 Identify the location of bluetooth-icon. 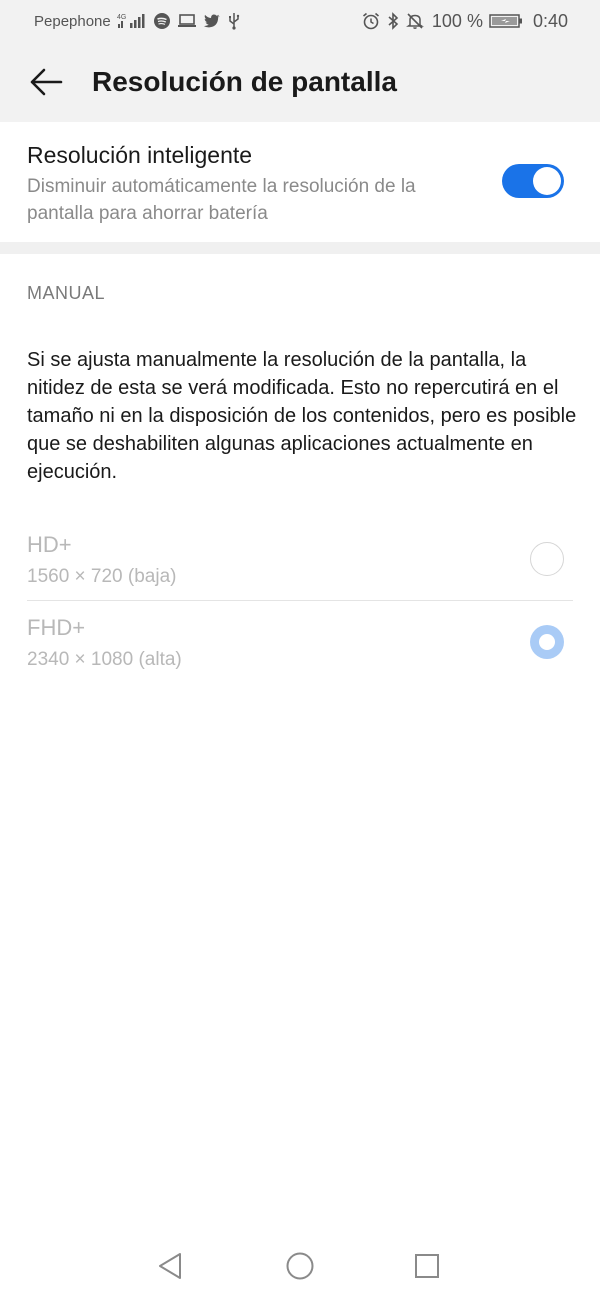
(393, 21).